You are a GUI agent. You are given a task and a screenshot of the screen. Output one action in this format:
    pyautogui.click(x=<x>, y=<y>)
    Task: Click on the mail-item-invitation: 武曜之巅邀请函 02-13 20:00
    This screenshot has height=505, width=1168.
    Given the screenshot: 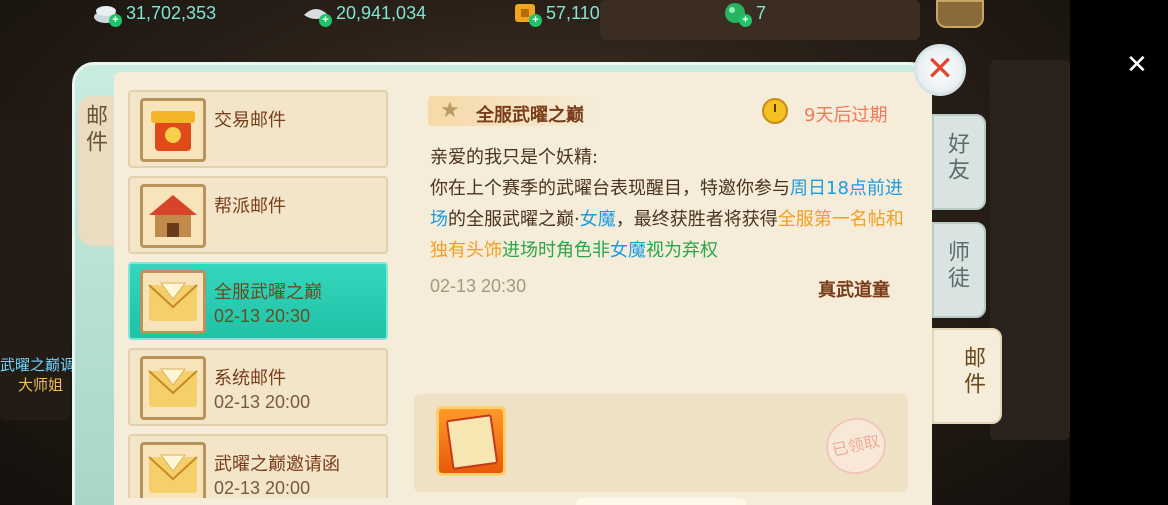 What is the action you would take?
    pyautogui.click(x=258, y=466)
    